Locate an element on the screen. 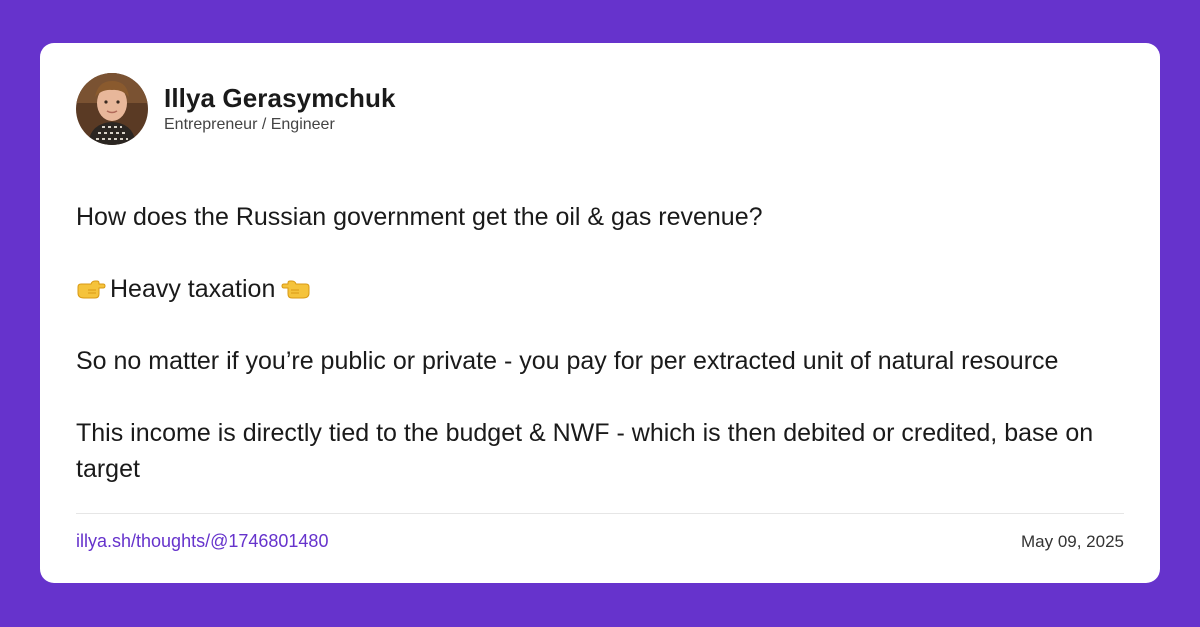  post-highlight: Heavy taxation is located at coordinates (193, 289).